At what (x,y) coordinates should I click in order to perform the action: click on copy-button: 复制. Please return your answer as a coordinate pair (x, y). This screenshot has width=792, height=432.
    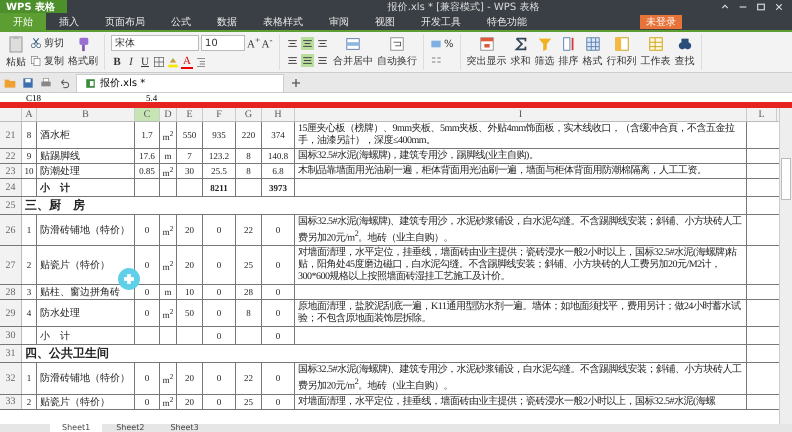
    Looking at the image, I should click on (47, 61).